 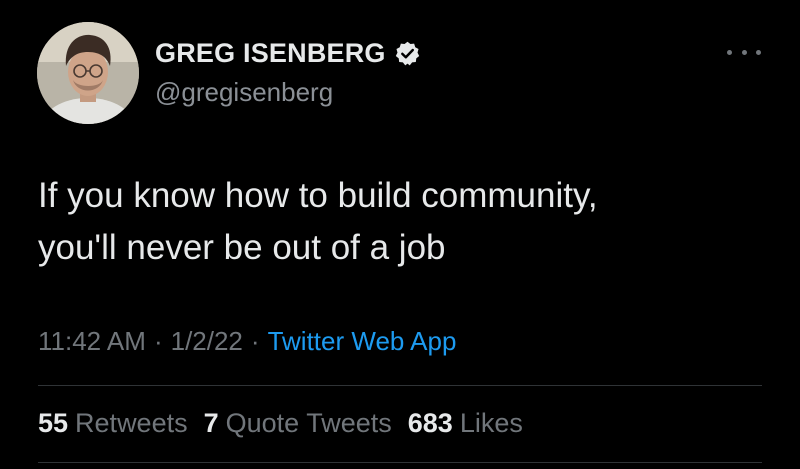 I want to click on likes-count: 683, so click(x=430, y=423).